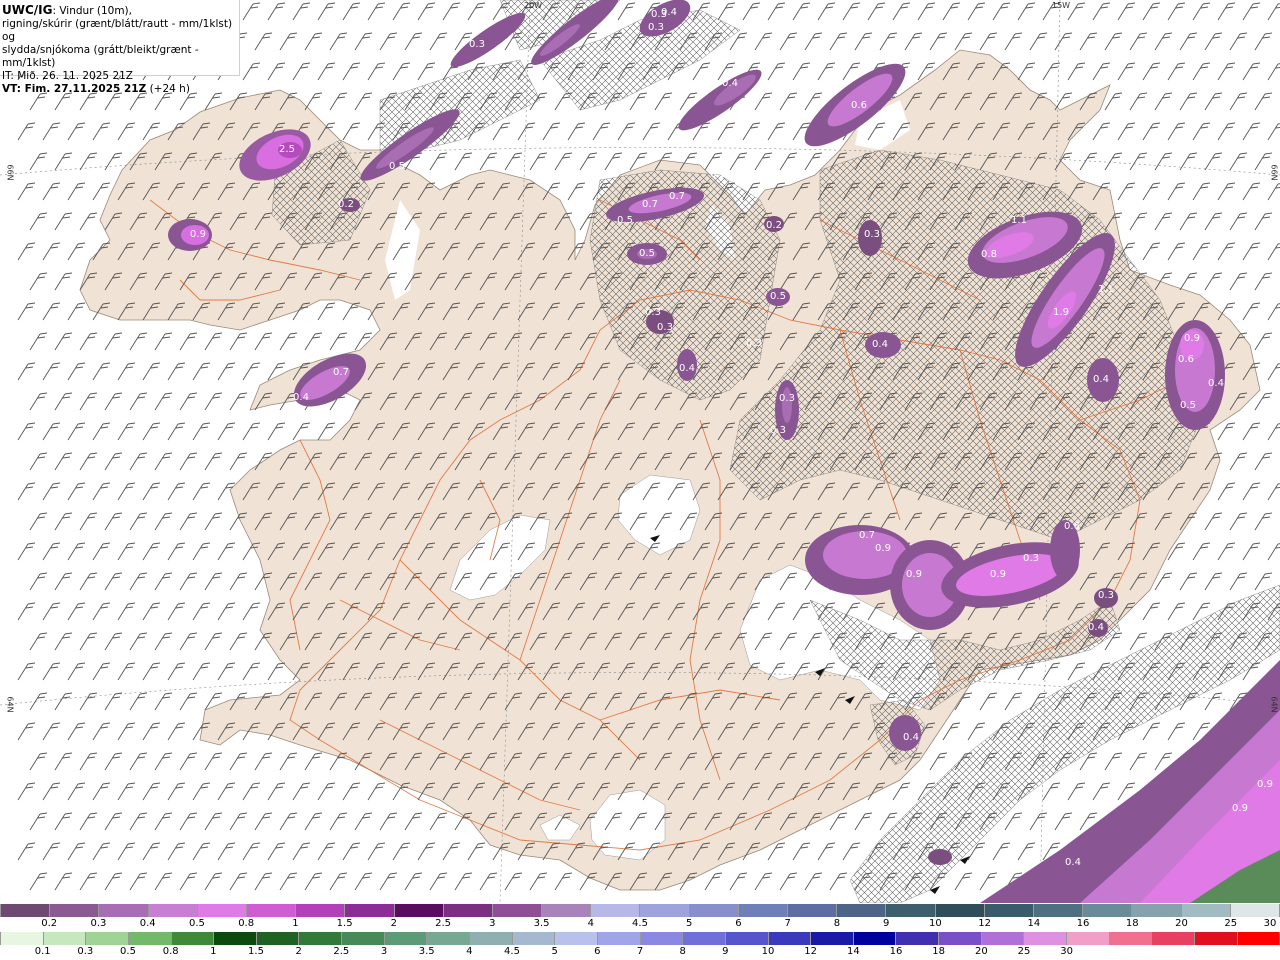  What do you see at coordinates (725, 951) in the screenshot?
I see `legend-tick-label: 9` at bounding box center [725, 951].